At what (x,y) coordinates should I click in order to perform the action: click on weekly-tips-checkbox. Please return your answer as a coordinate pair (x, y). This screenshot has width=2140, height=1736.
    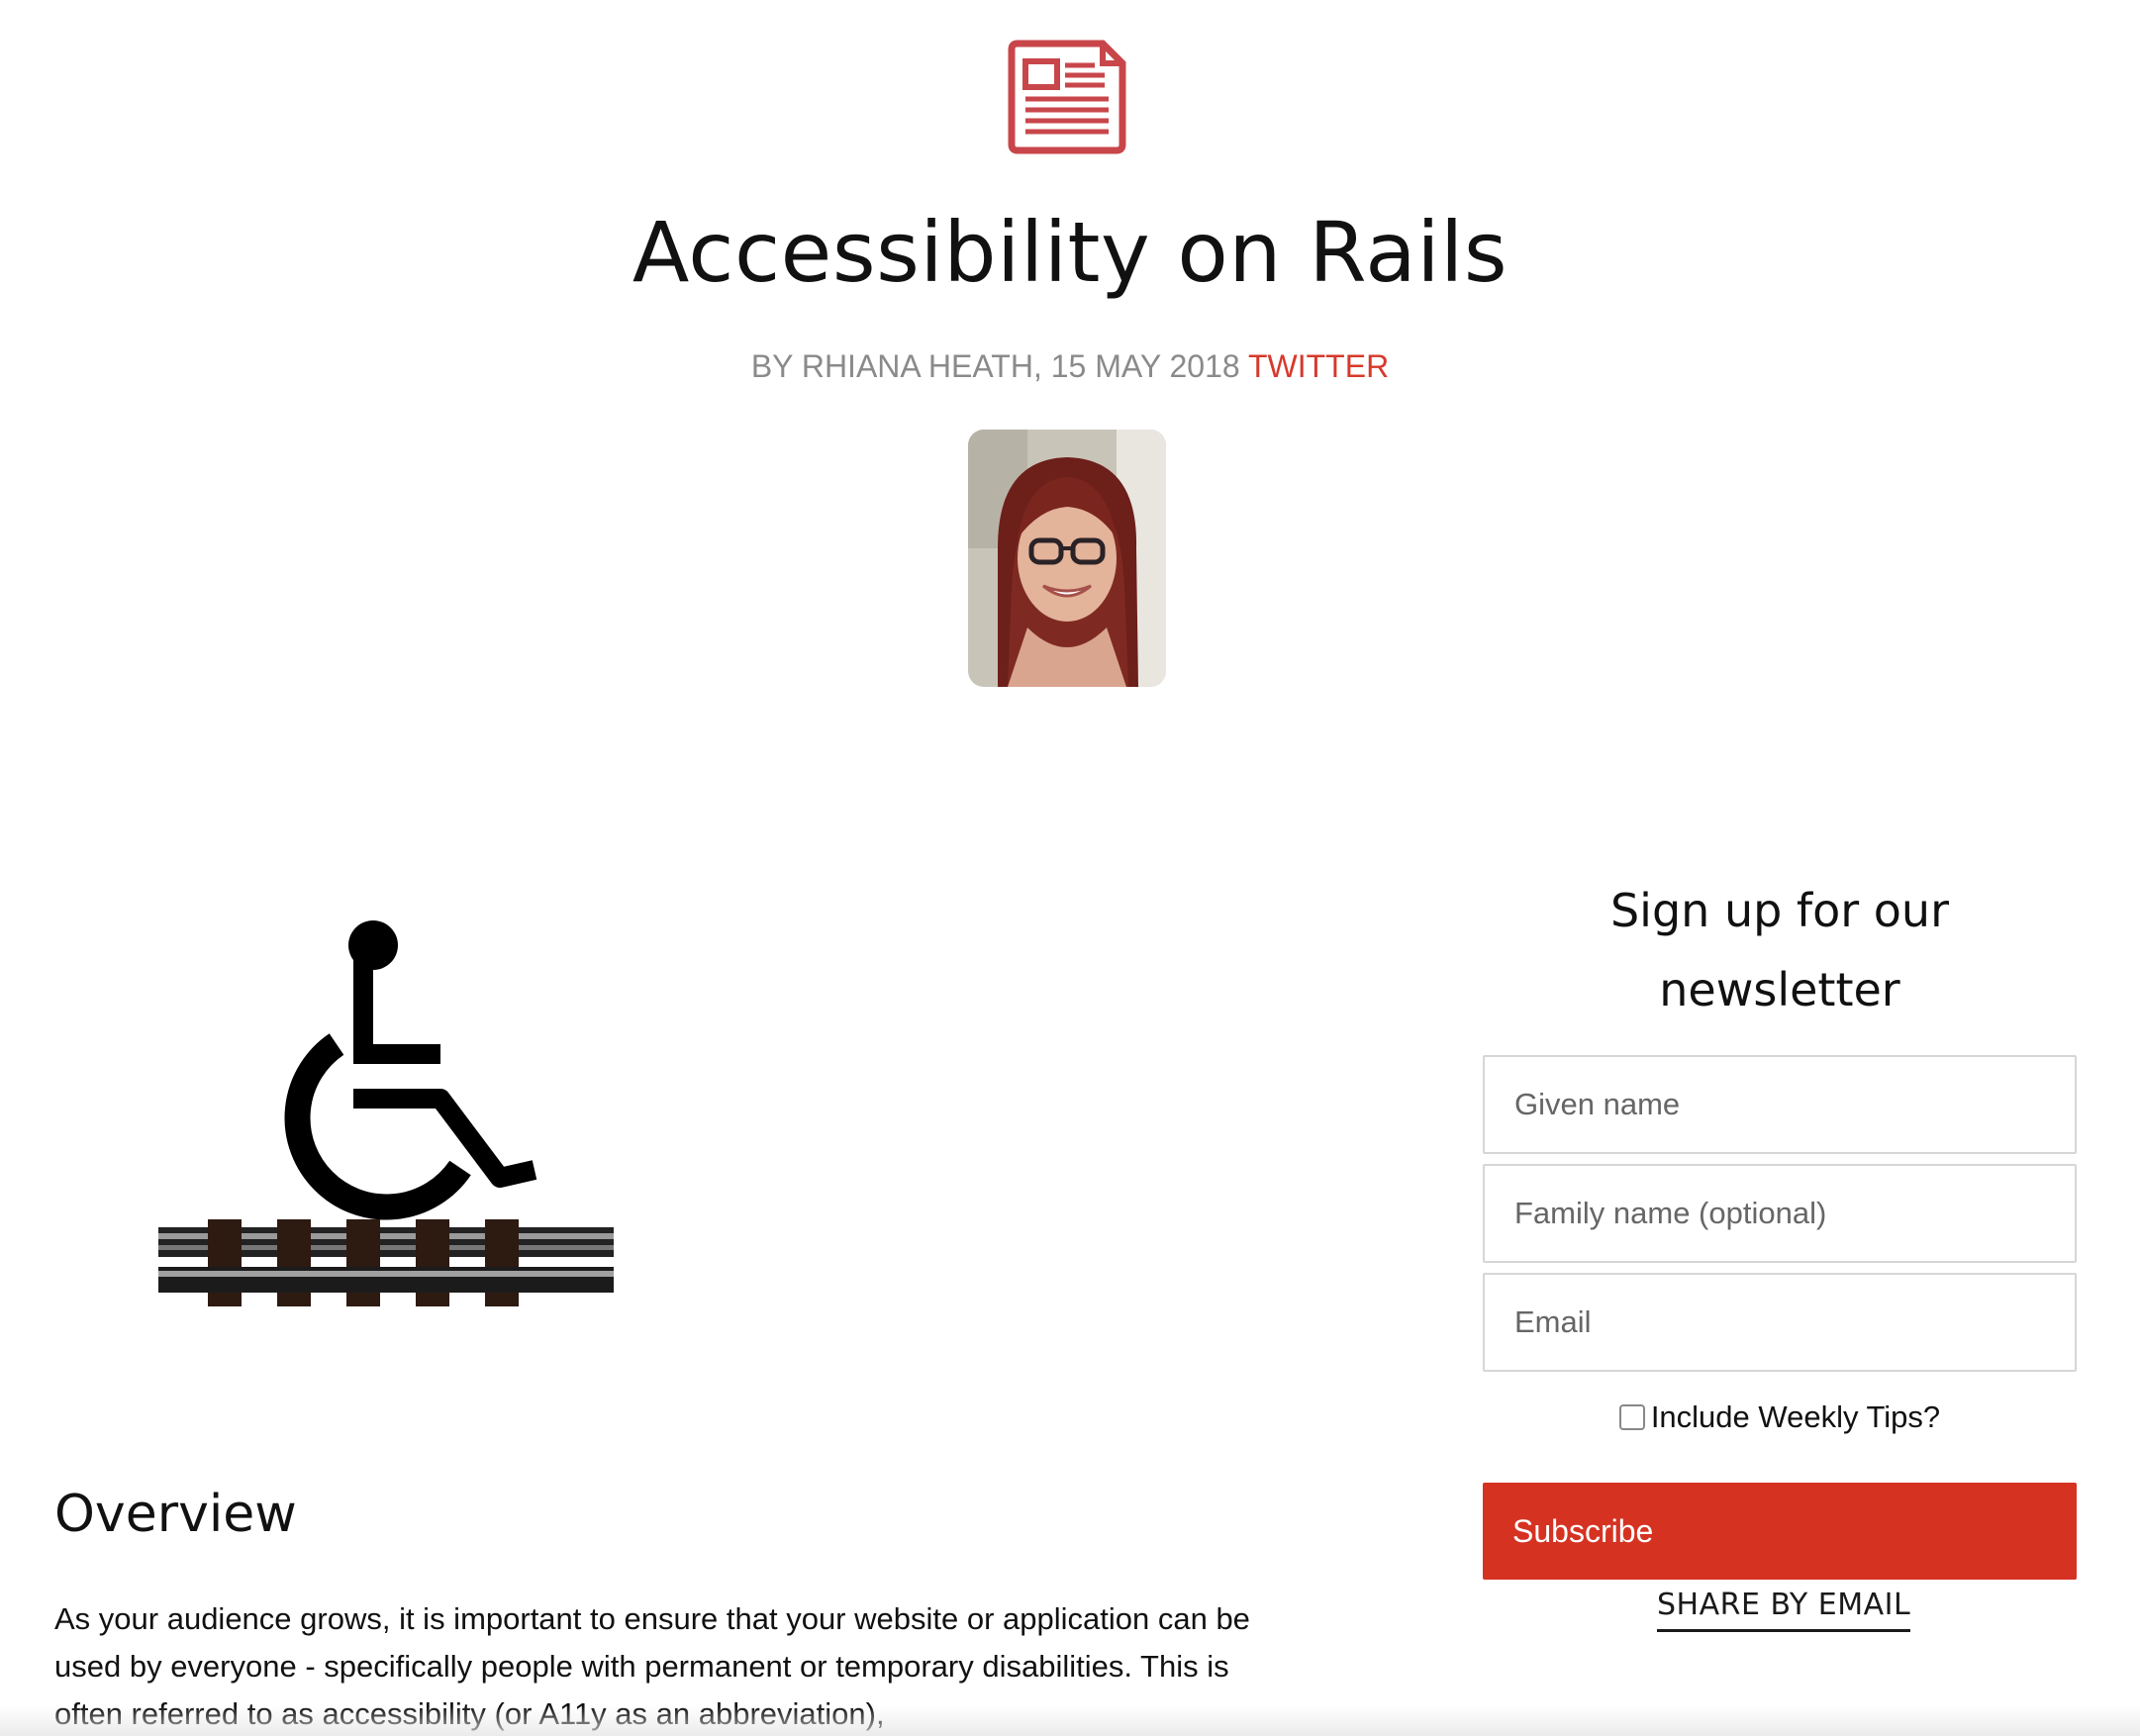
    Looking at the image, I should click on (1631, 1417).